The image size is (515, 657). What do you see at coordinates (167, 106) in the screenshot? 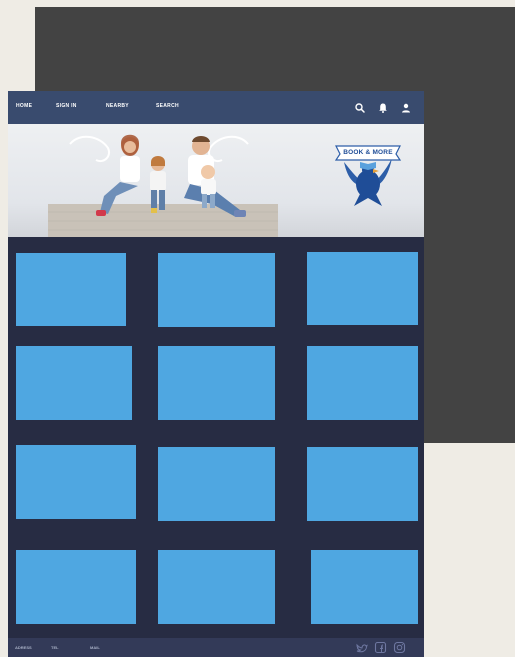
I see `nav-link-search: SEARCH` at bounding box center [167, 106].